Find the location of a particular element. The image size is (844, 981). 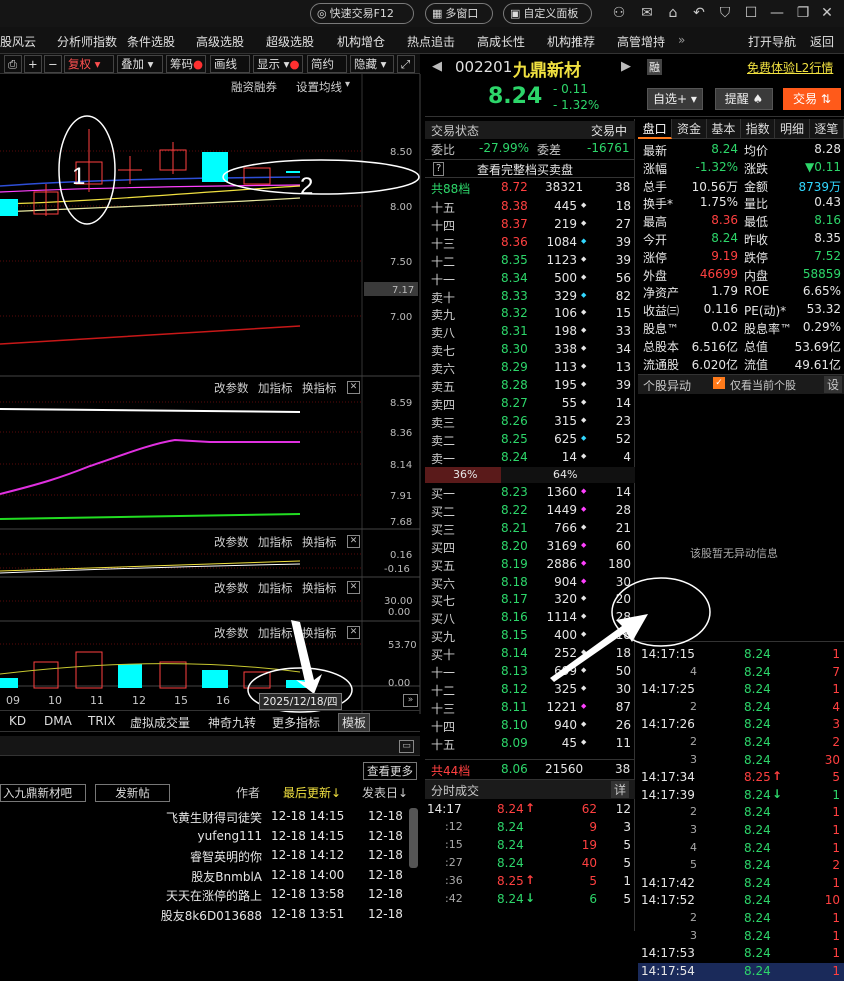

anomaly-settings-button: 设 is located at coordinates (833, 384).